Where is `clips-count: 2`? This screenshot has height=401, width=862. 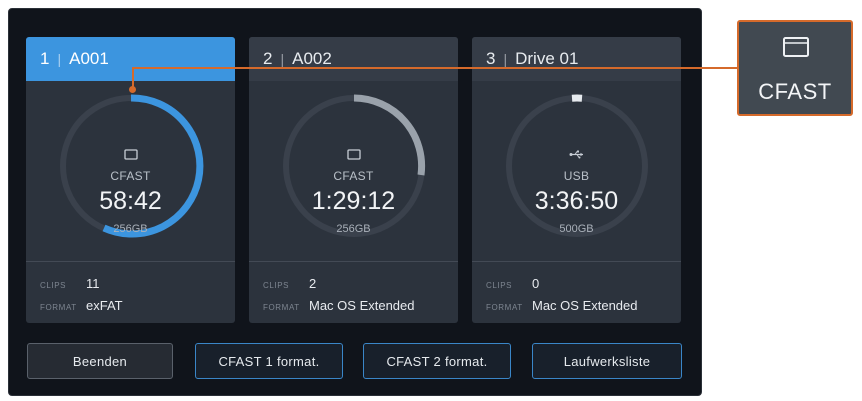 clips-count: 2 is located at coordinates (313, 283).